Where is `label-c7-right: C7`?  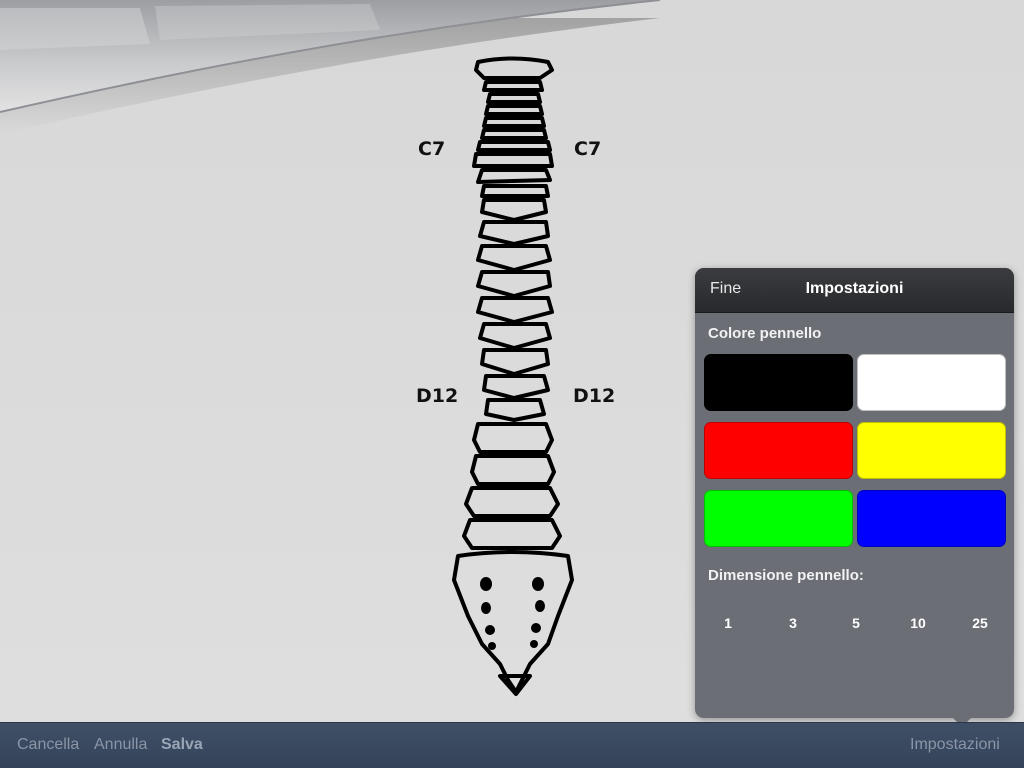 label-c7-right: C7 is located at coordinates (588, 149).